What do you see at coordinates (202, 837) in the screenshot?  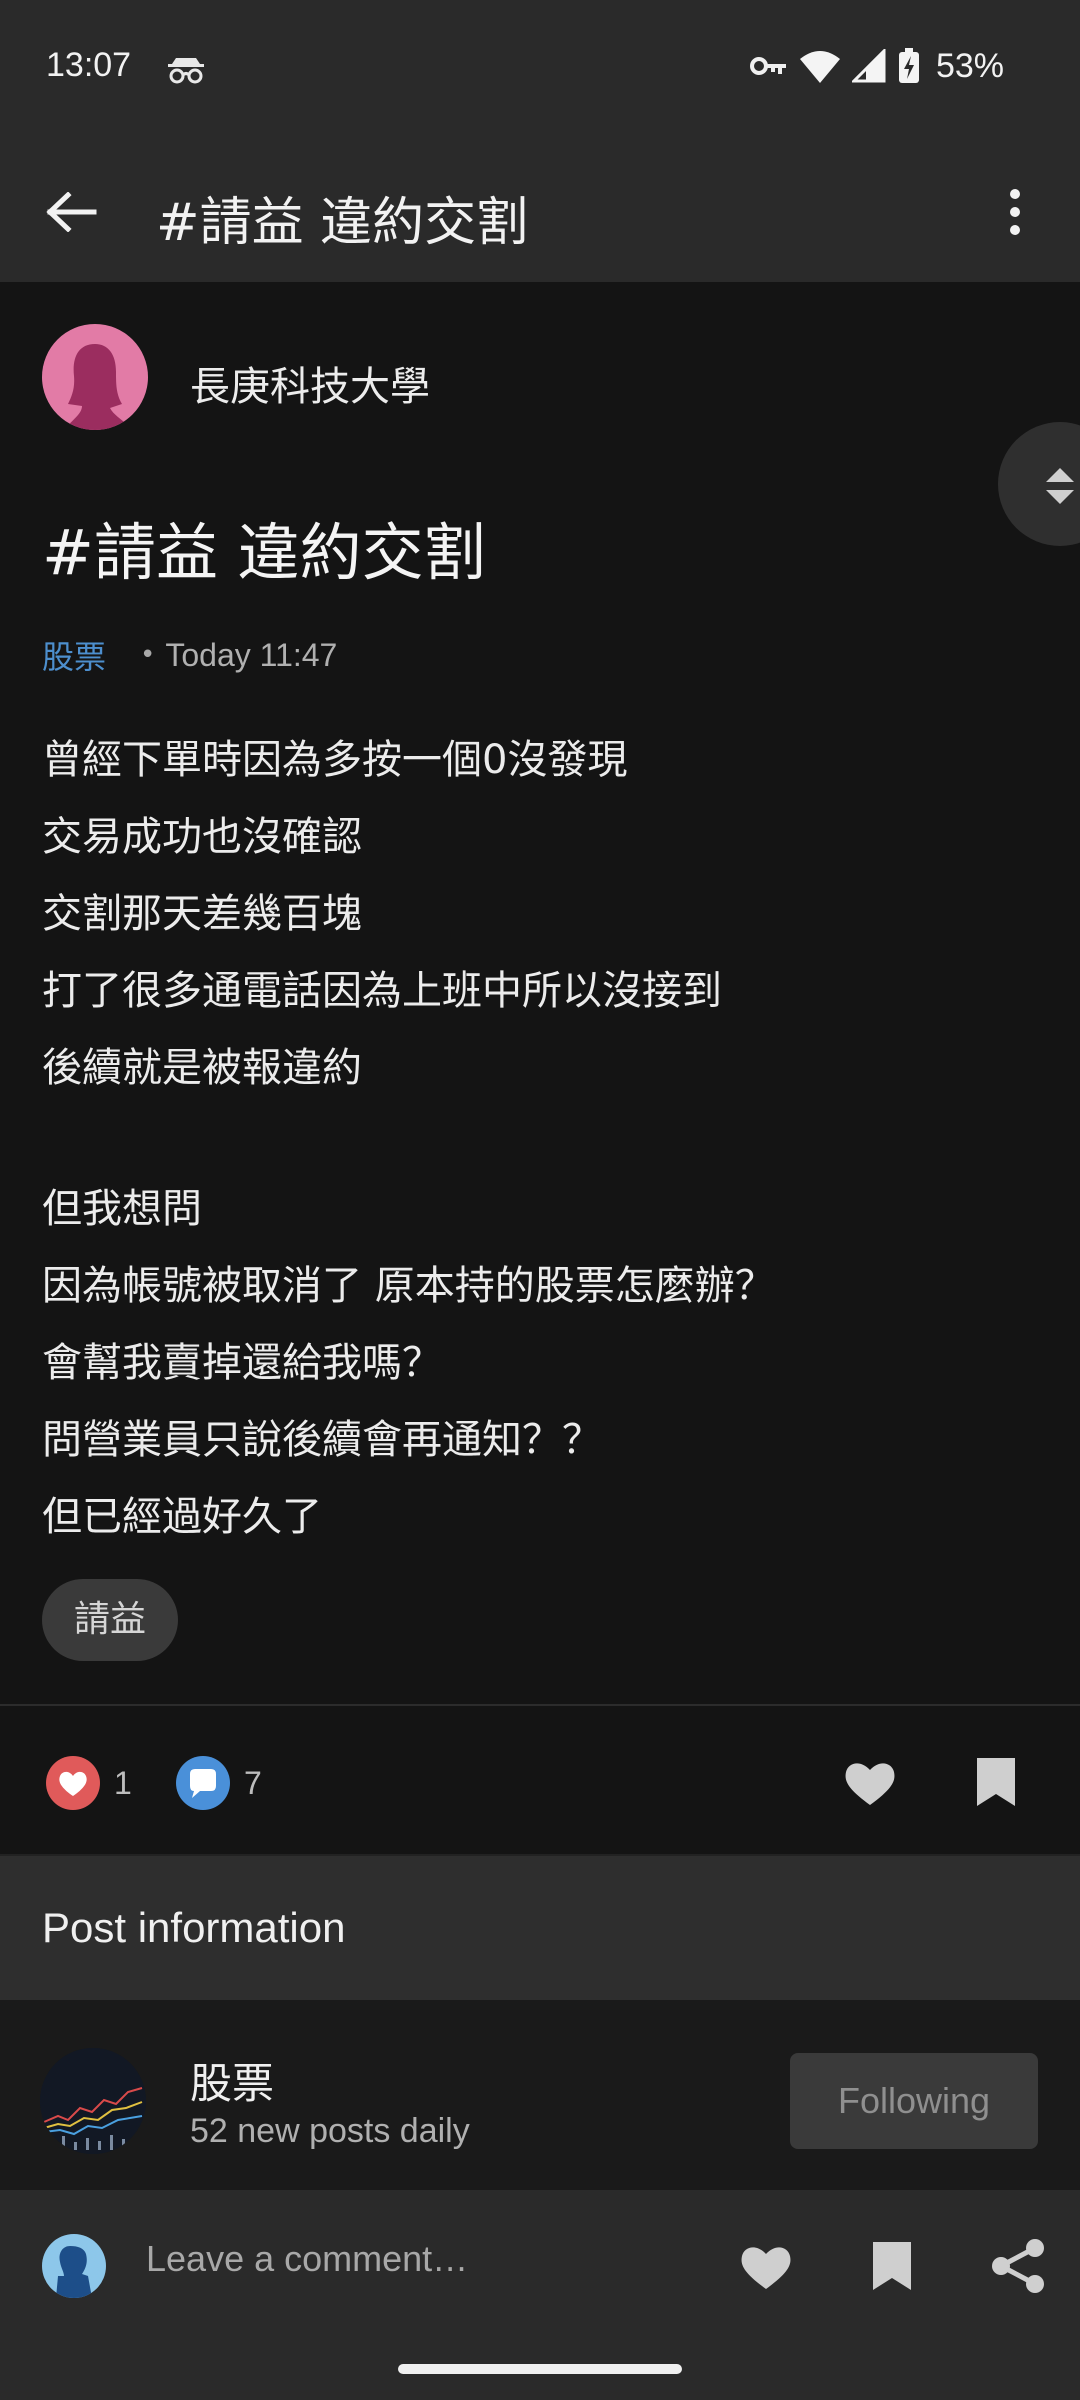 I see `body-line: 交易成功也沒確認` at bounding box center [202, 837].